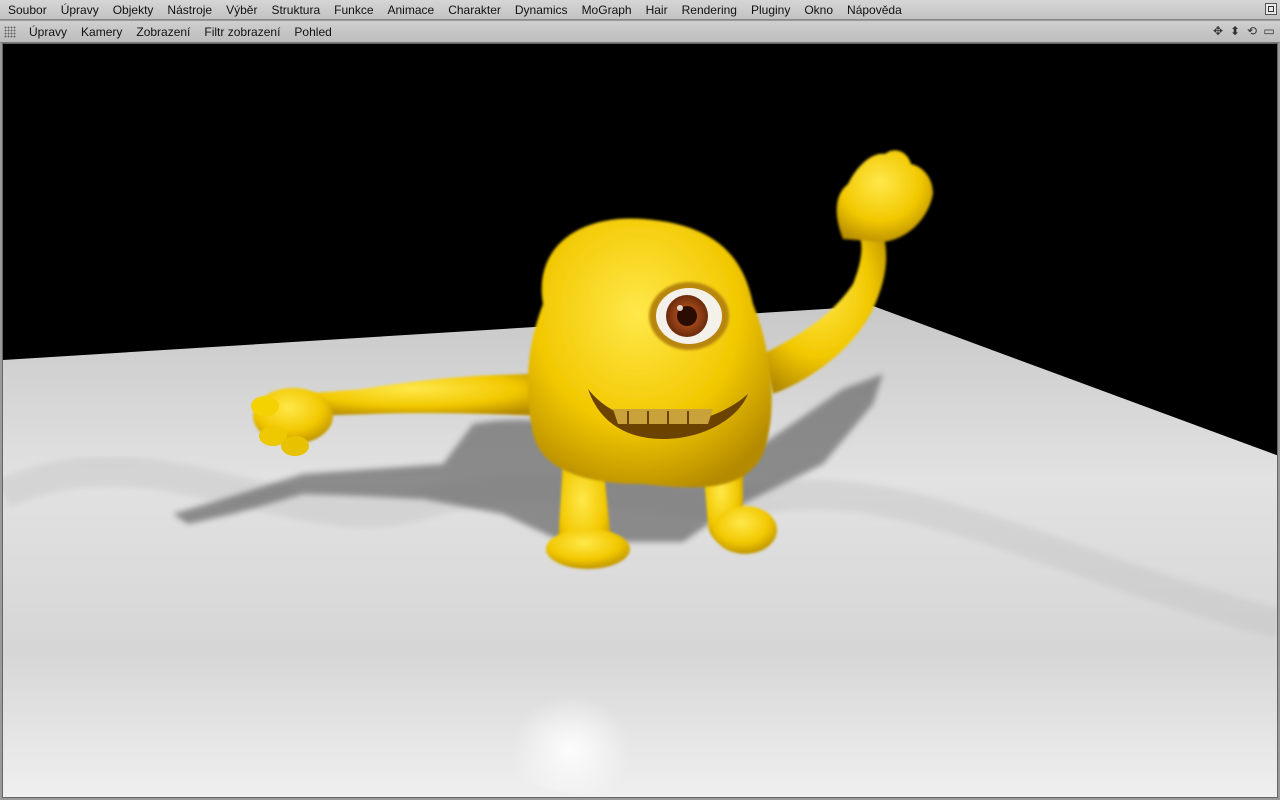  What do you see at coordinates (295, 10) in the screenshot?
I see `menu-struktura: Struktura` at bounding box center [295, 10].